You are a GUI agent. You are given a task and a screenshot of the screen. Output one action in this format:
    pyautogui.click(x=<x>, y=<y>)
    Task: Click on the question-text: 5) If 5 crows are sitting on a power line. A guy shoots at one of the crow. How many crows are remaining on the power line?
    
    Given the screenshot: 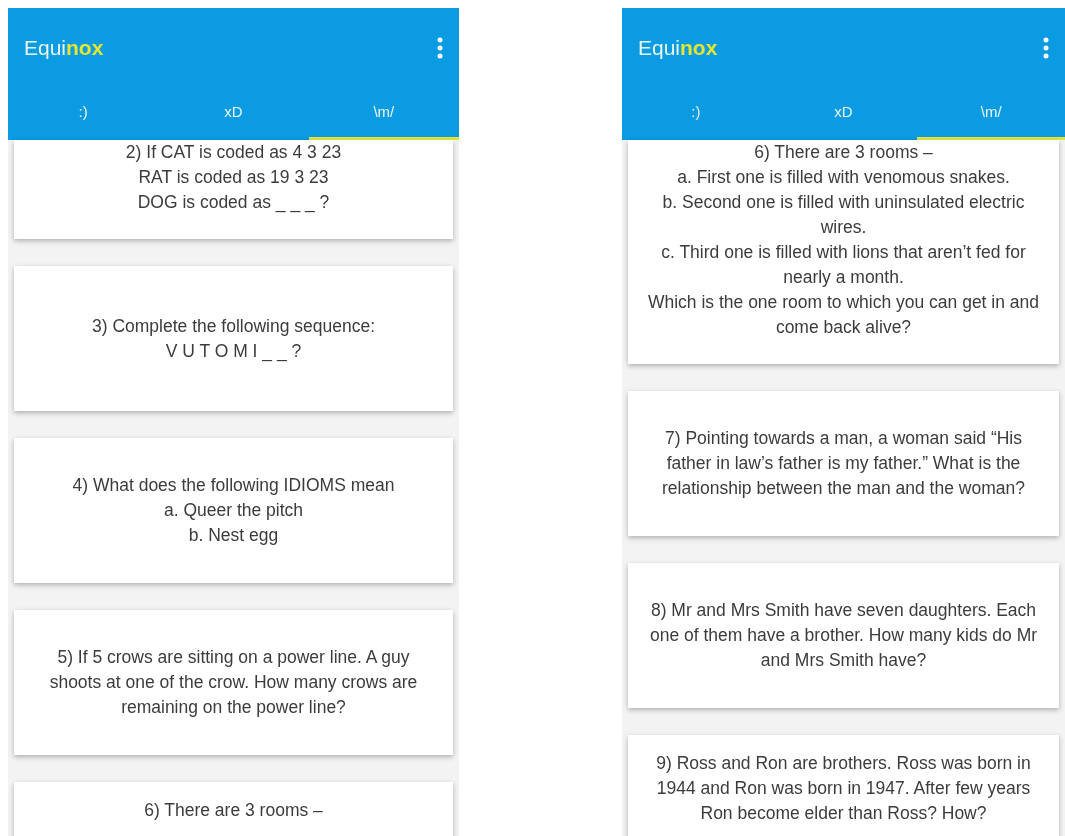 What is the action you would take?
    pyautogui.click(x=233, y=682)
    